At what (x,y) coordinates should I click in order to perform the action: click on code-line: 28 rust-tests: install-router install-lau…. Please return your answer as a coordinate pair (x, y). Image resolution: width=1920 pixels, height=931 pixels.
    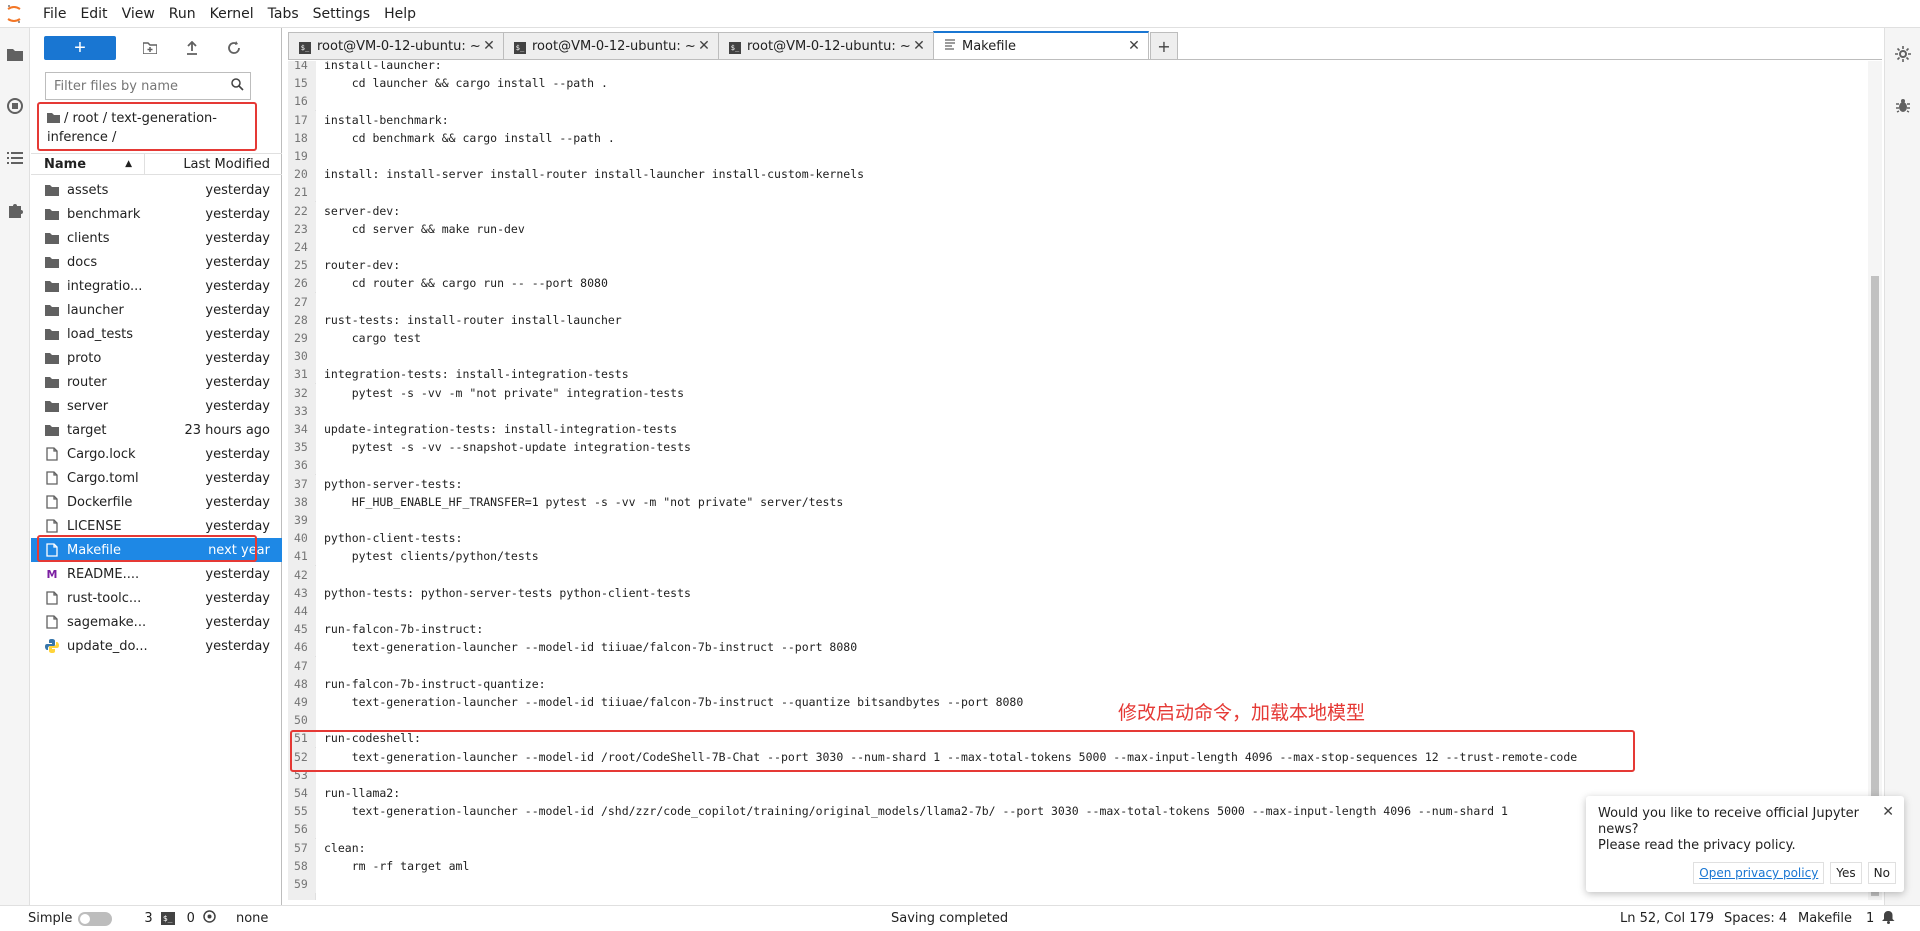
    Looking at the image, I should click on (1078, 319).